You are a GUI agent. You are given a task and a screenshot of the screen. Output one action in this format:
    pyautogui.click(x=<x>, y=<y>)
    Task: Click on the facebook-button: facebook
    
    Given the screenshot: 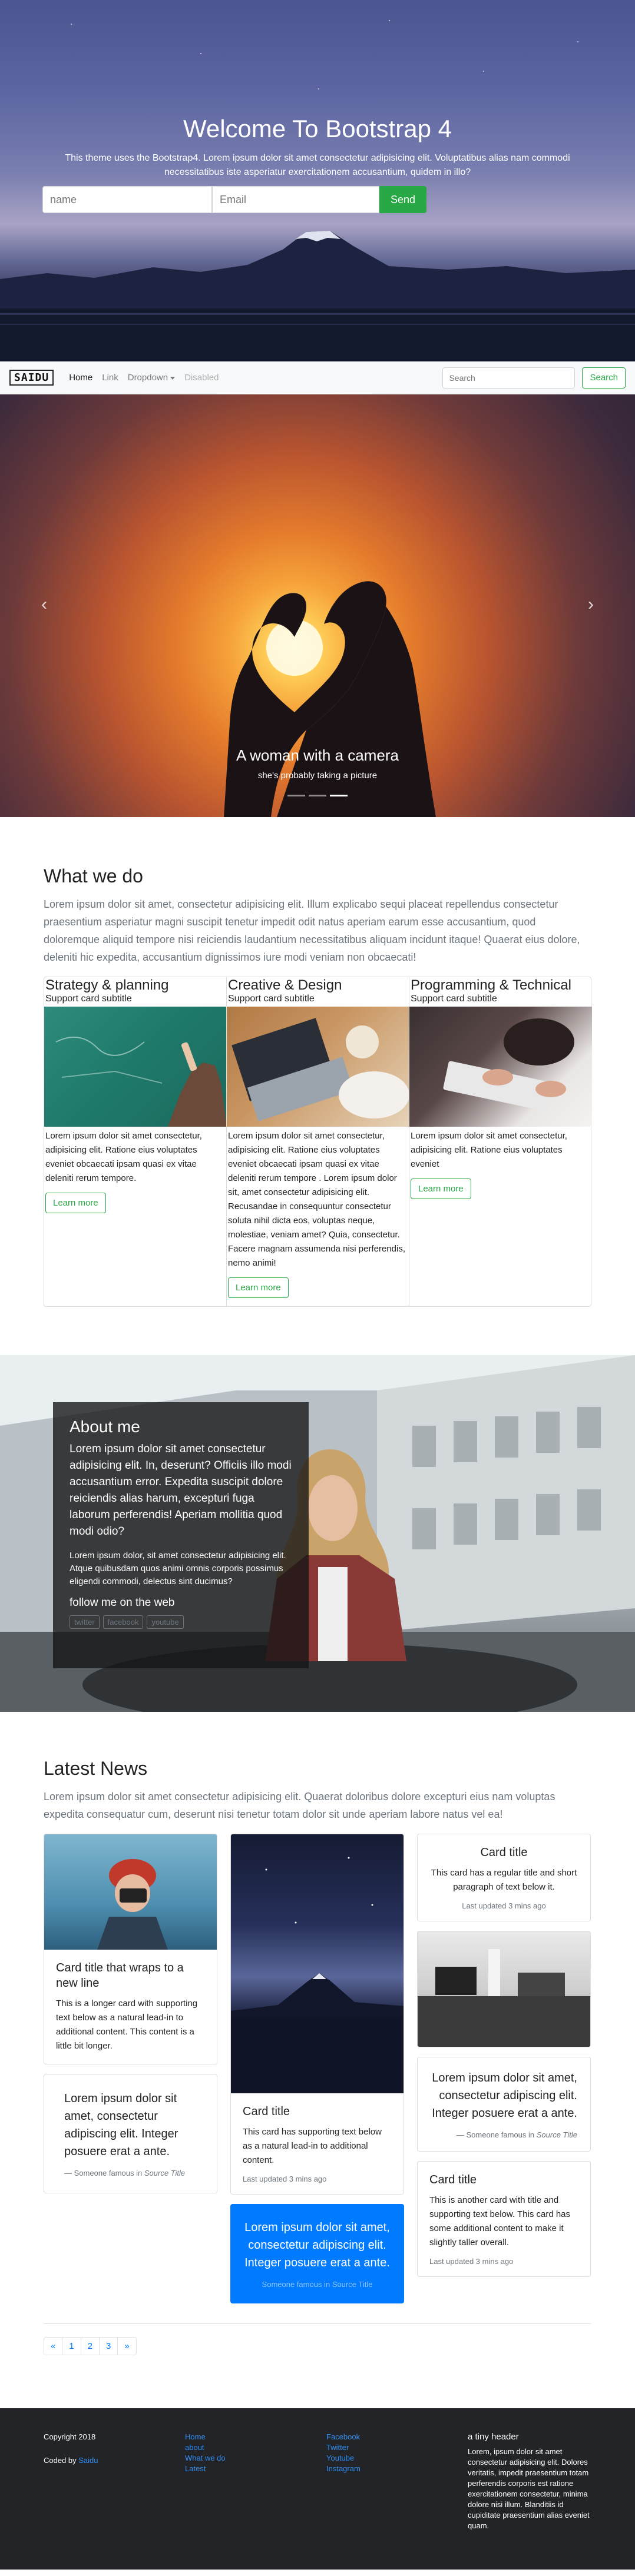 What is the action you would take?
    pyautogui.click(x=123, y=1622)
    